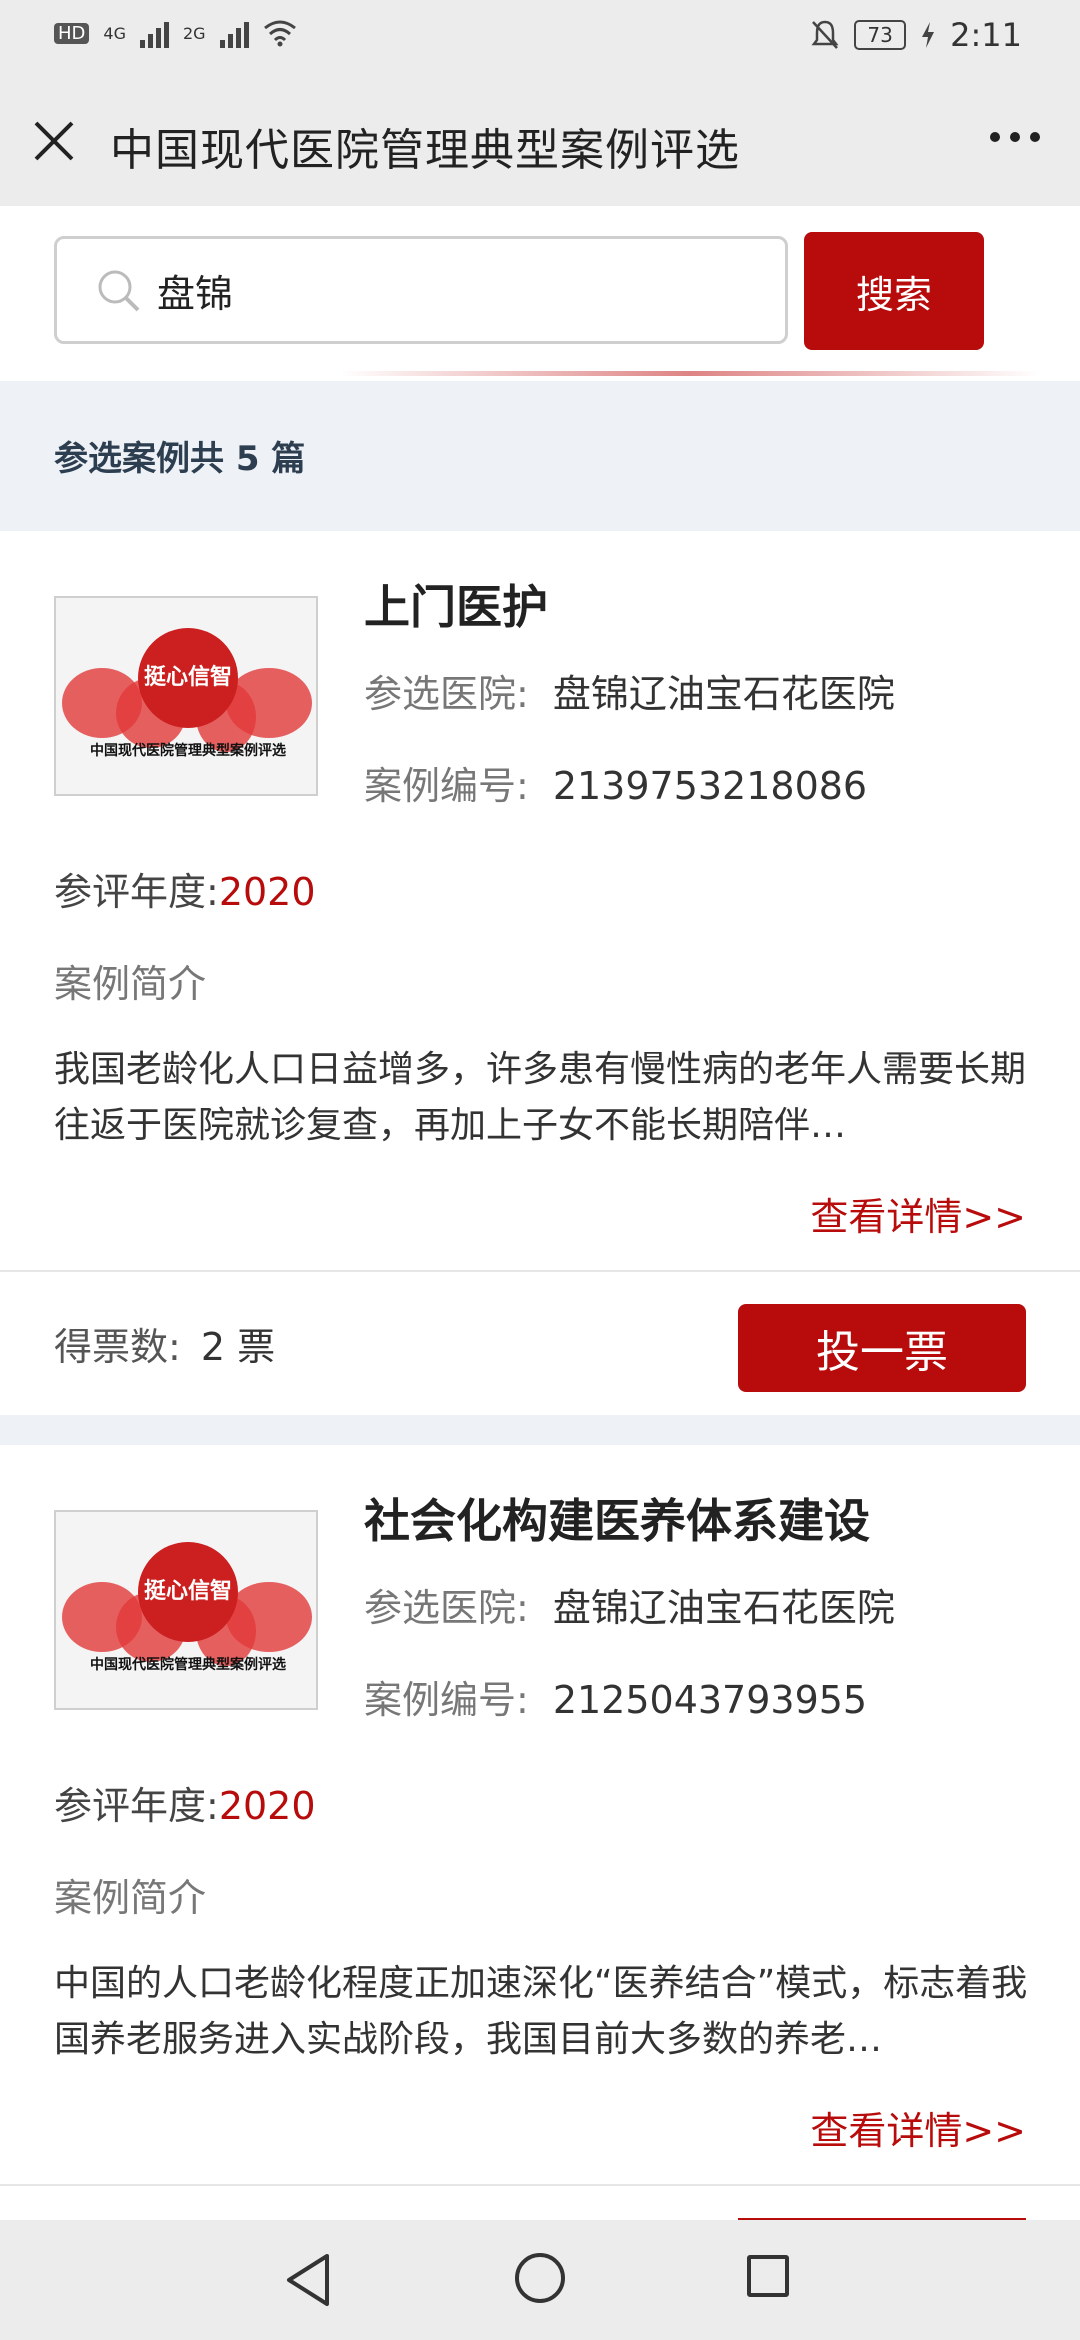 Image resolution: width=1080 pixels, height=2340 pixels. I want to click on case-number-field: 案例编号: 2125043793955, so click(615, 1696).